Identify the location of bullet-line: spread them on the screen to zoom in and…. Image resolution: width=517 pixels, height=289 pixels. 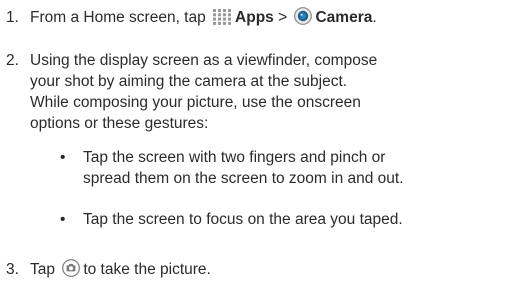
(243, 178).